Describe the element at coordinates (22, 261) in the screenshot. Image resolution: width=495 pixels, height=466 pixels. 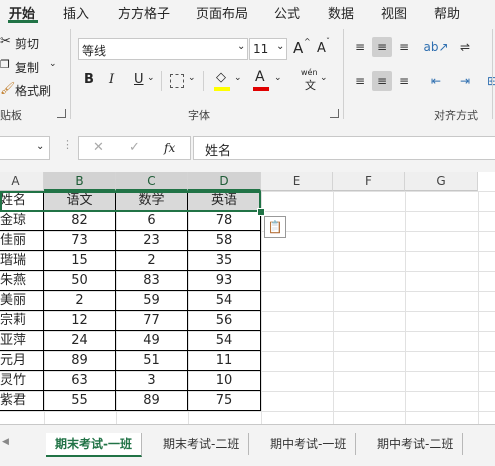
I see `data-cell: 瑎瑞` at that location.